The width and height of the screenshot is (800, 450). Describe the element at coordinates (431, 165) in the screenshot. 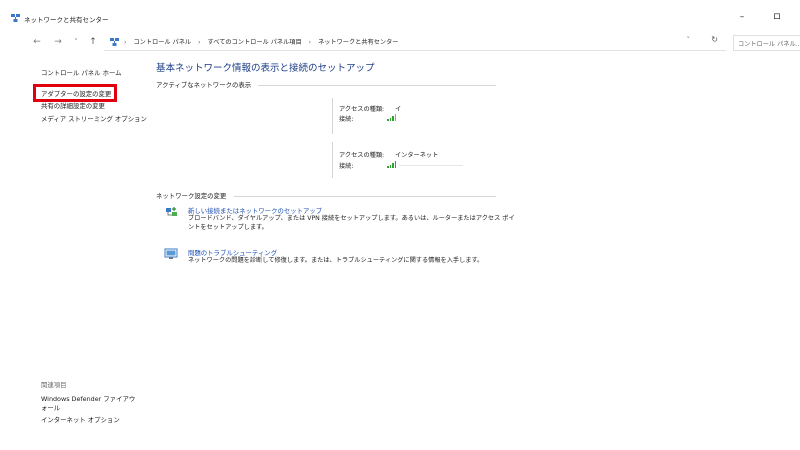

I see `redacted-connection-name` at that location.